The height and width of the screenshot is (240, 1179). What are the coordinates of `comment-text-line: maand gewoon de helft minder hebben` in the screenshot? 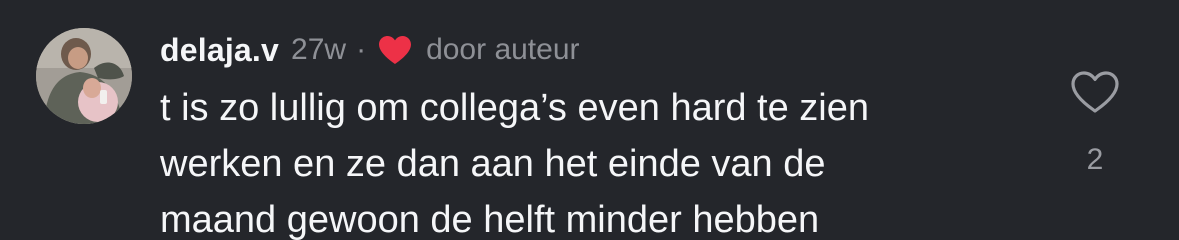 It's located at (490, 219).